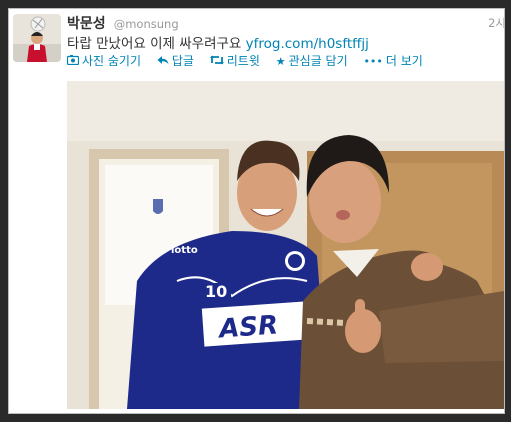 The width and height of the screenshot is (511, 422). I want to click on more-button: ••• 더 보기, so click(392, 60).